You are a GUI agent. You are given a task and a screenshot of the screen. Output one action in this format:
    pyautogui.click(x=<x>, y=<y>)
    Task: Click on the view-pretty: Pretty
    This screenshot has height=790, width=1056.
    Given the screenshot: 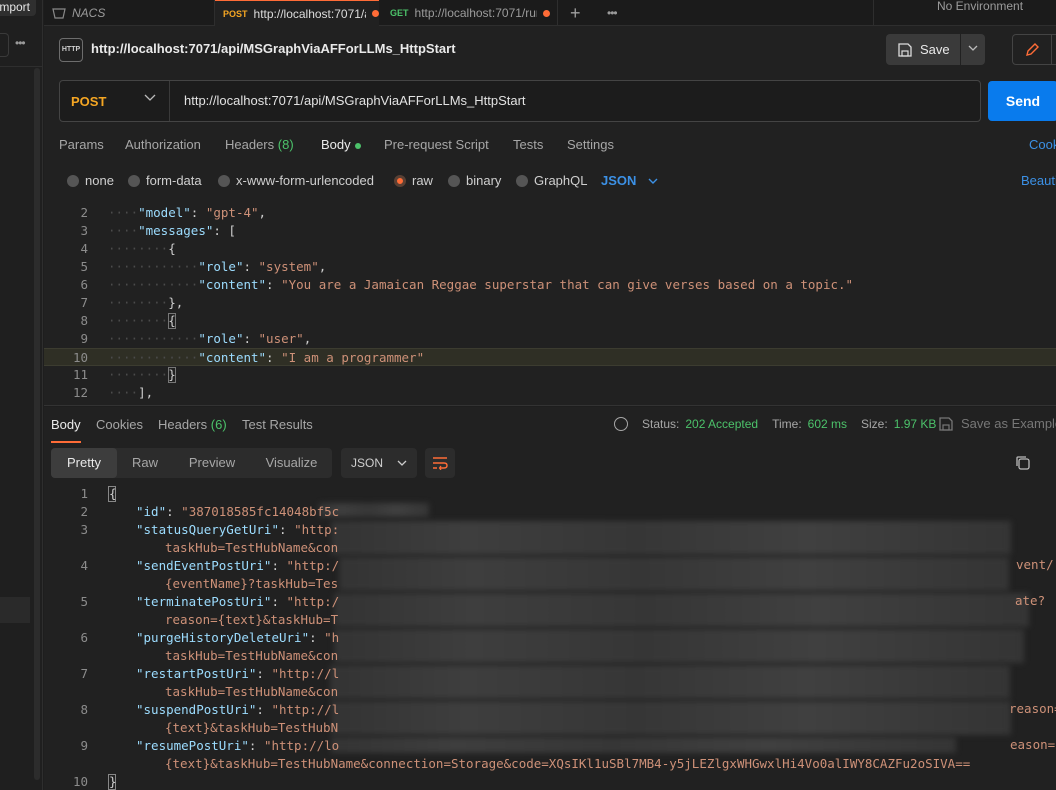 What is the action you would take?
    pyautogui.click(x=84, y=463)
    